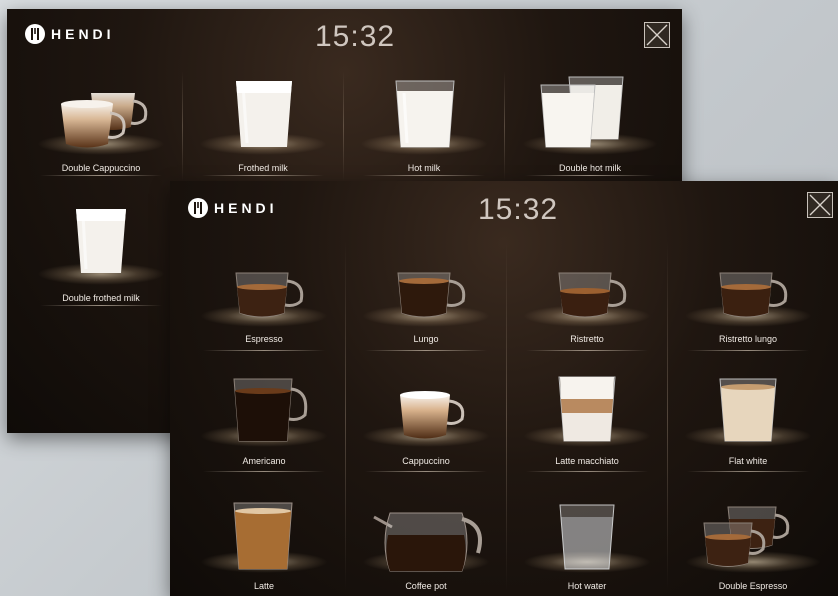  I want to click on flat-white-glass-icon, so click(748, 410).